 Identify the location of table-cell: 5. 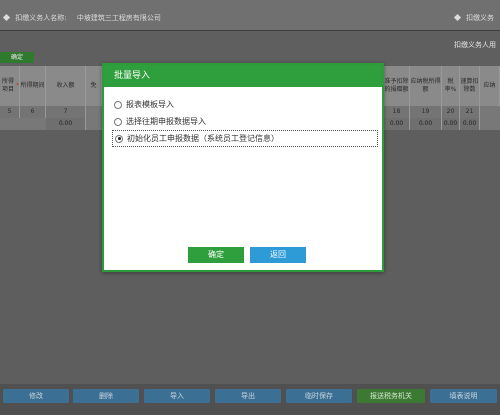
(10, 112).